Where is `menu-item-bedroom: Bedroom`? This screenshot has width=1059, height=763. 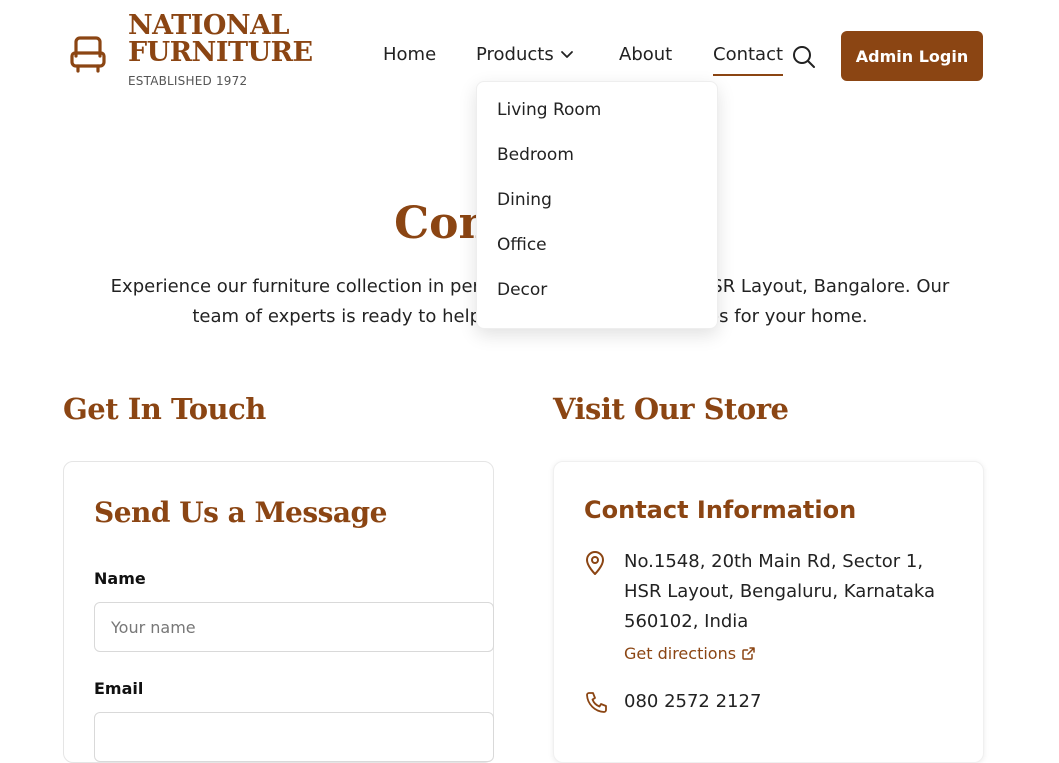 menu-item-bedroom: Bedroom is located at coordinates (535, 155).